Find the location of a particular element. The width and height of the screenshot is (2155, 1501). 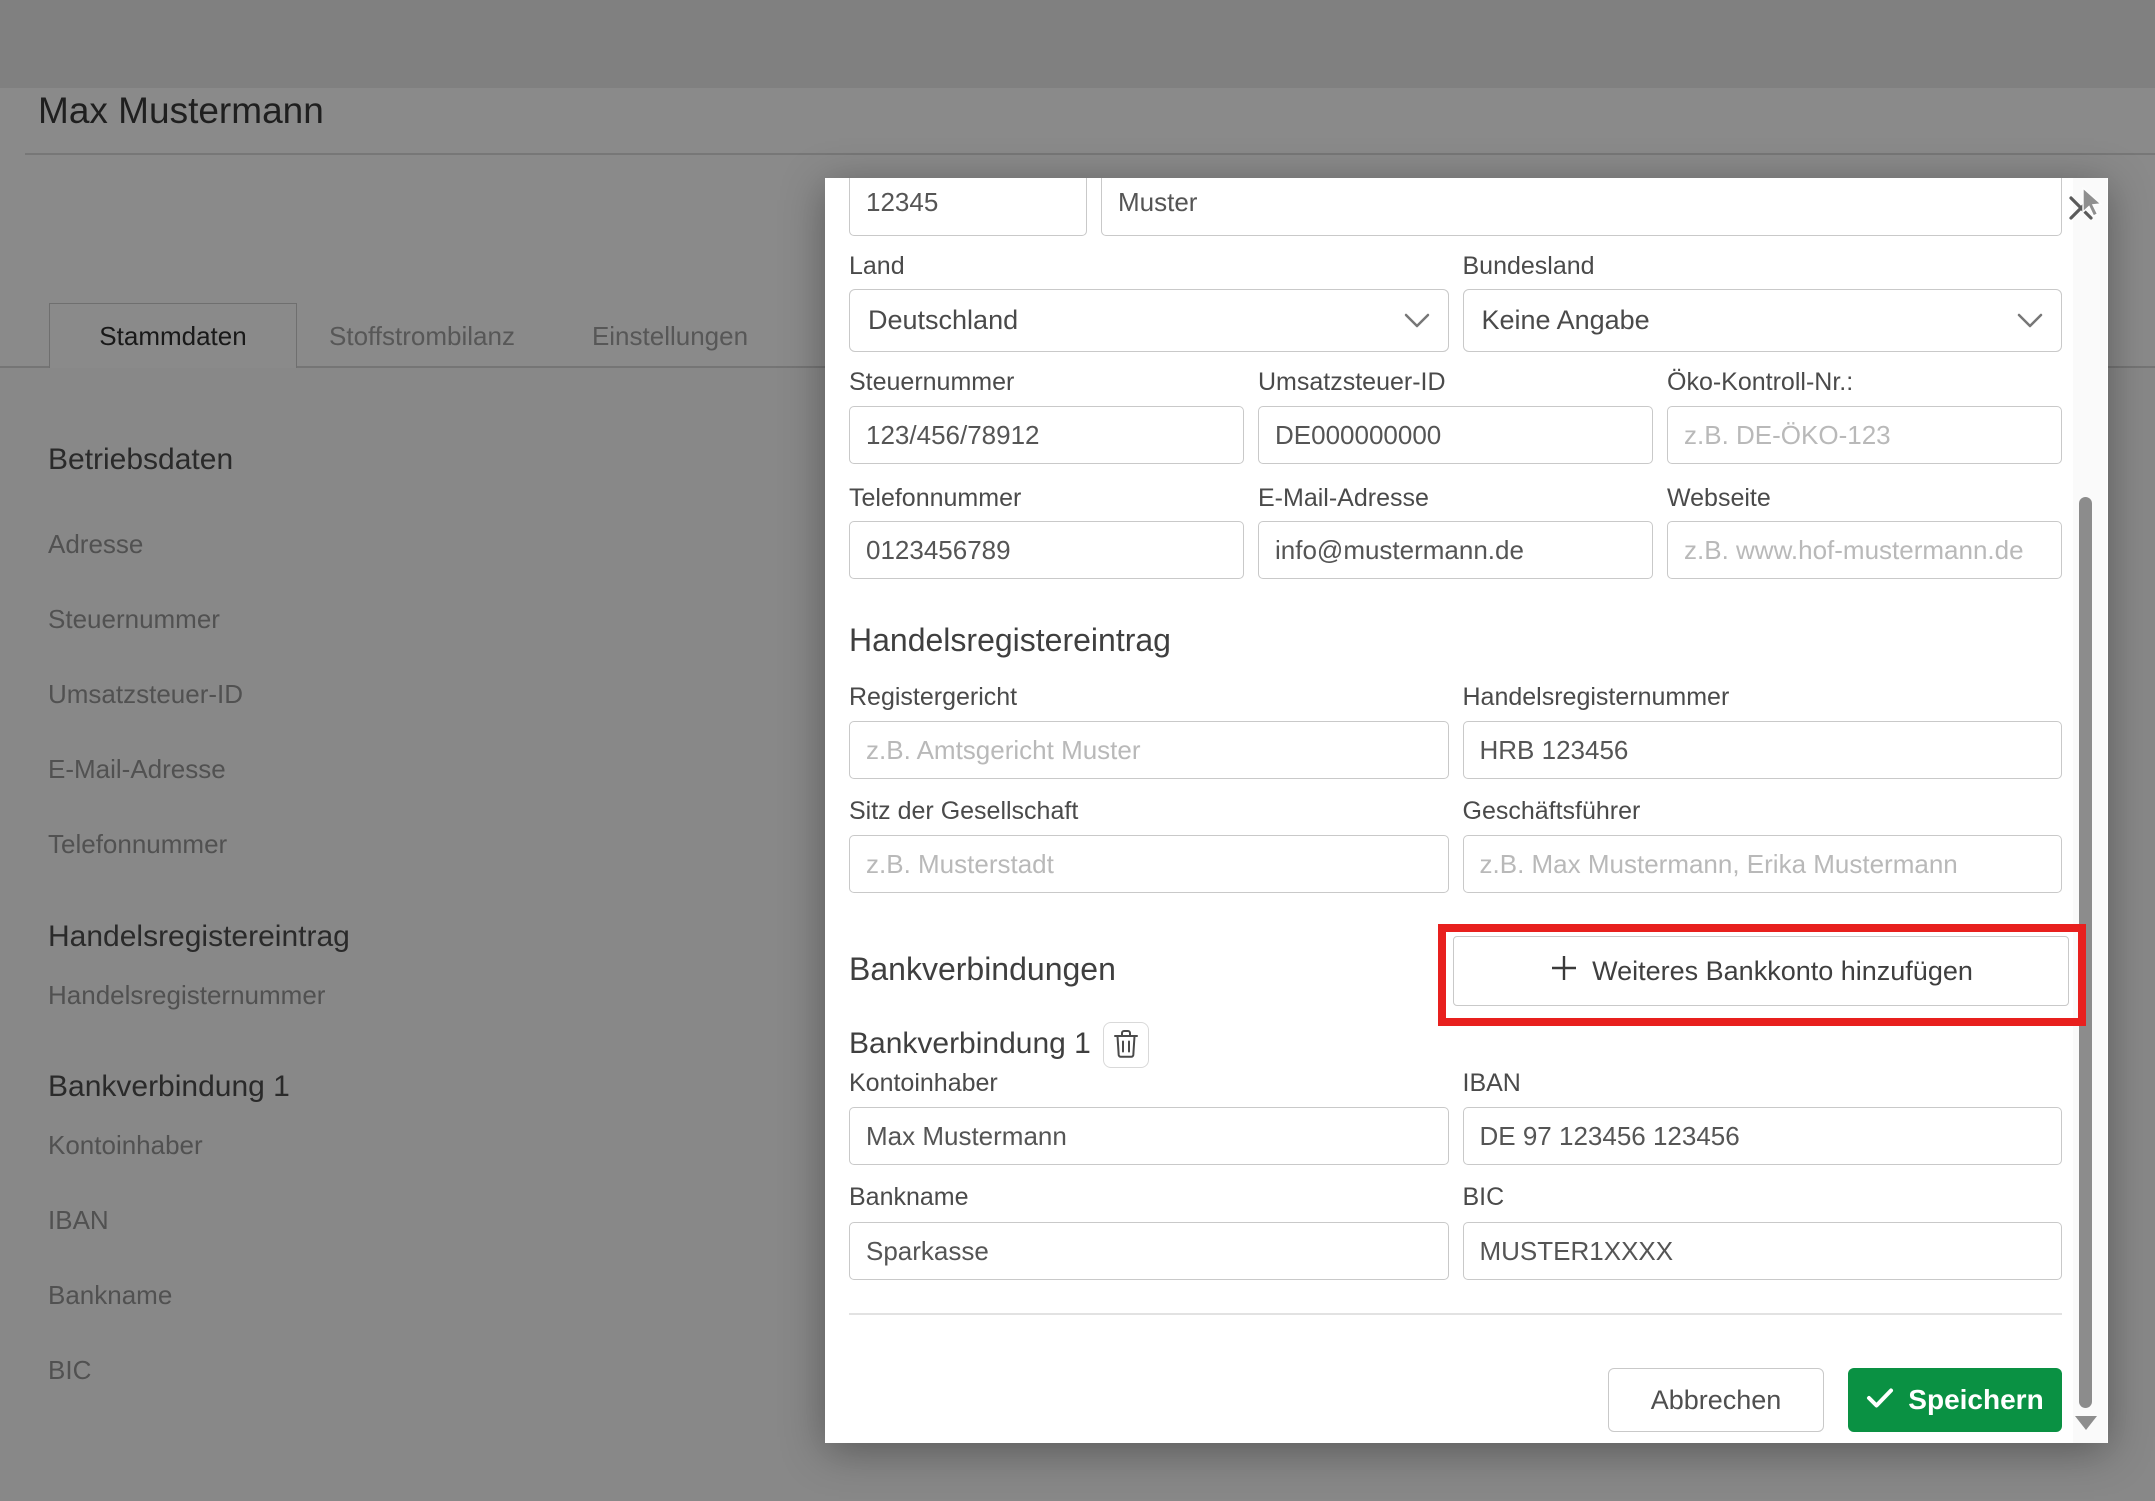

zip-input is located at coordinates (968, 207).